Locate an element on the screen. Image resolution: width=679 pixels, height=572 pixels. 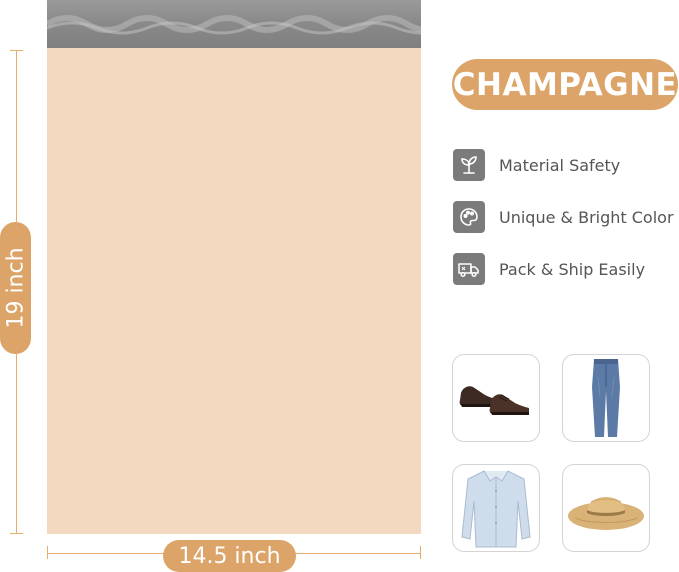
jeans-icon is located at coordinates (606, 398).